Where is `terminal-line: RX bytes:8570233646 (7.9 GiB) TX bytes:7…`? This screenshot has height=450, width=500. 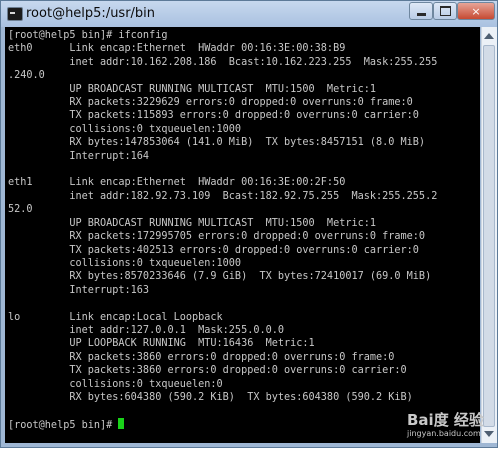
terminal-line: RX bytes:8570233646 (7.9 GiB) TX bytes:7… is located at coordinates (220, 277).